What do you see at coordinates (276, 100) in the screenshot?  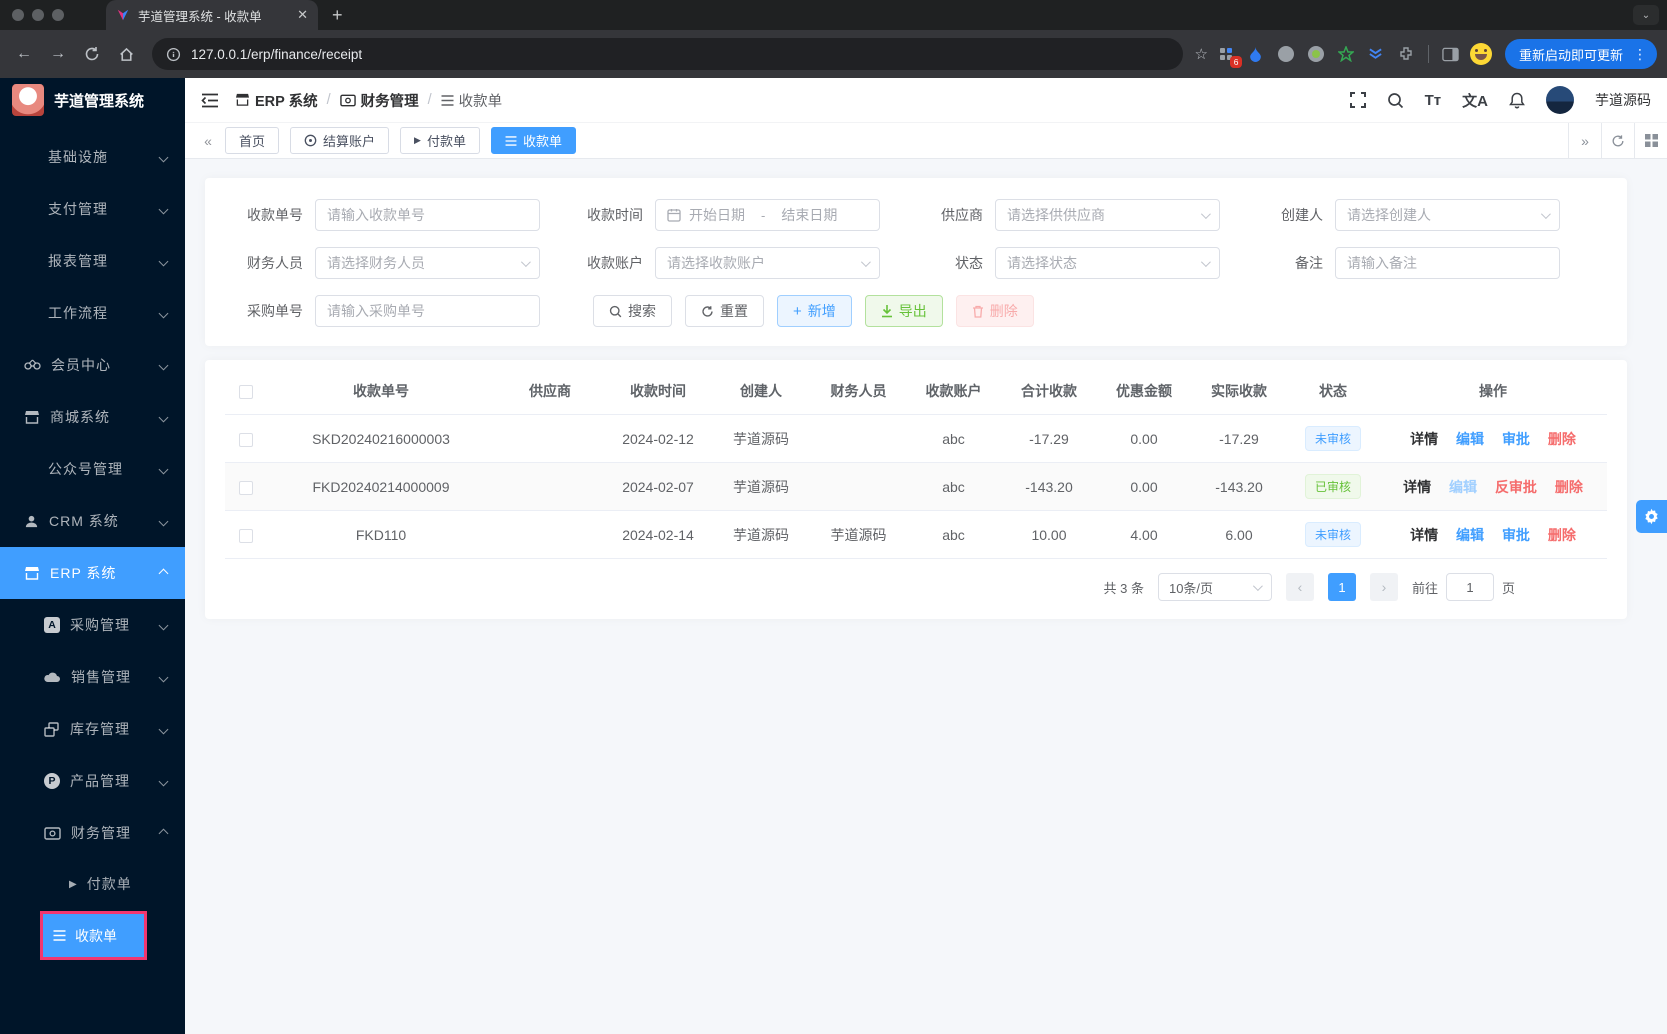 I see `breadcrumb-erp: ERP 系统` at bounding box center [276, 100].